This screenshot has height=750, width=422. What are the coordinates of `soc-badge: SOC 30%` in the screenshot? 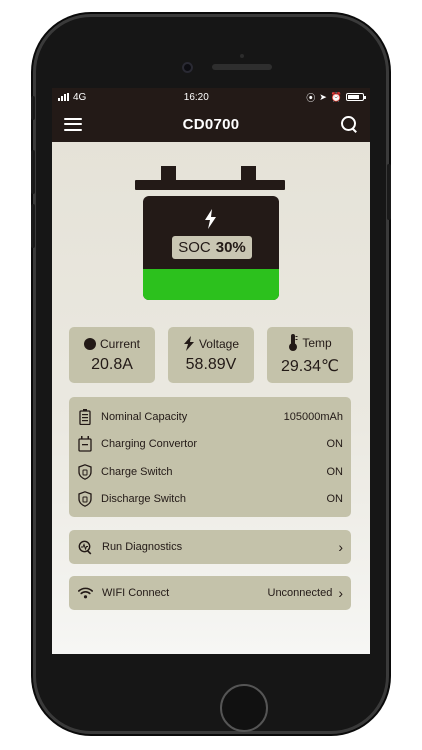 It's located at (212, 247).